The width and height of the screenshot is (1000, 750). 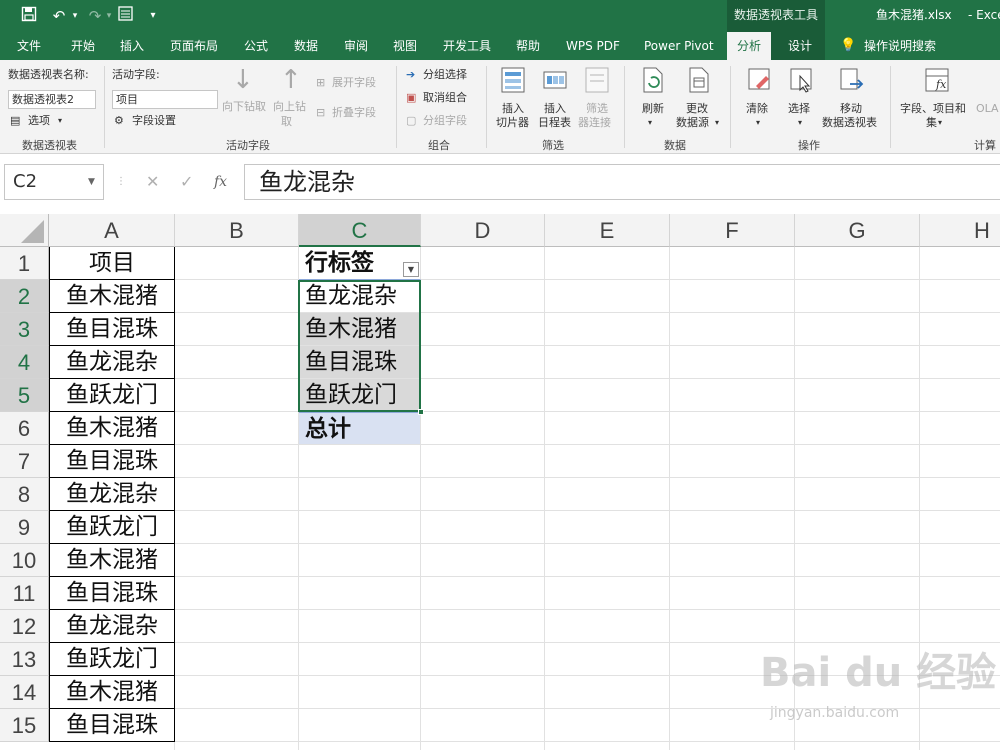 What do you see at coordinates (800, 46) in the screenshot?
I see `tab-design: 设计` at bounding box center [800, 46].